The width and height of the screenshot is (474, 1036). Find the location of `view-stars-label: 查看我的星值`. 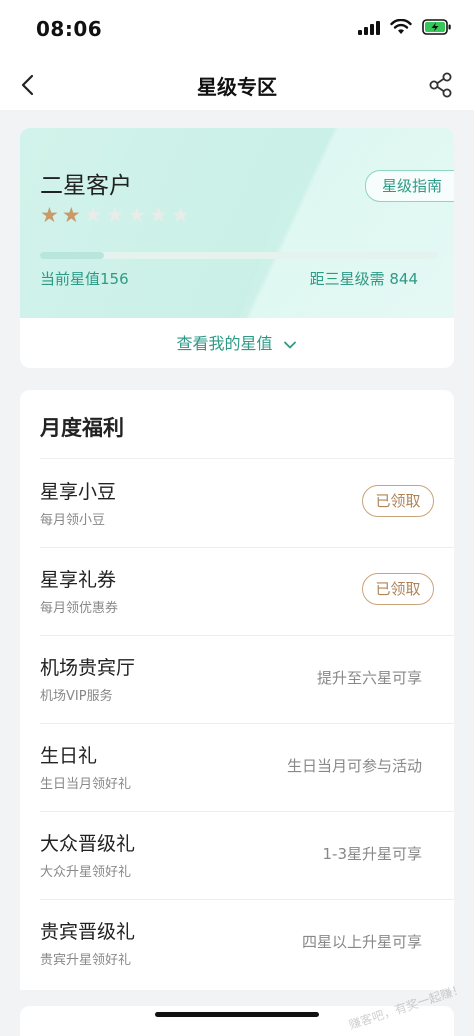

view-stars-label: 查看我的星值 is located at coordinates (224, 343).